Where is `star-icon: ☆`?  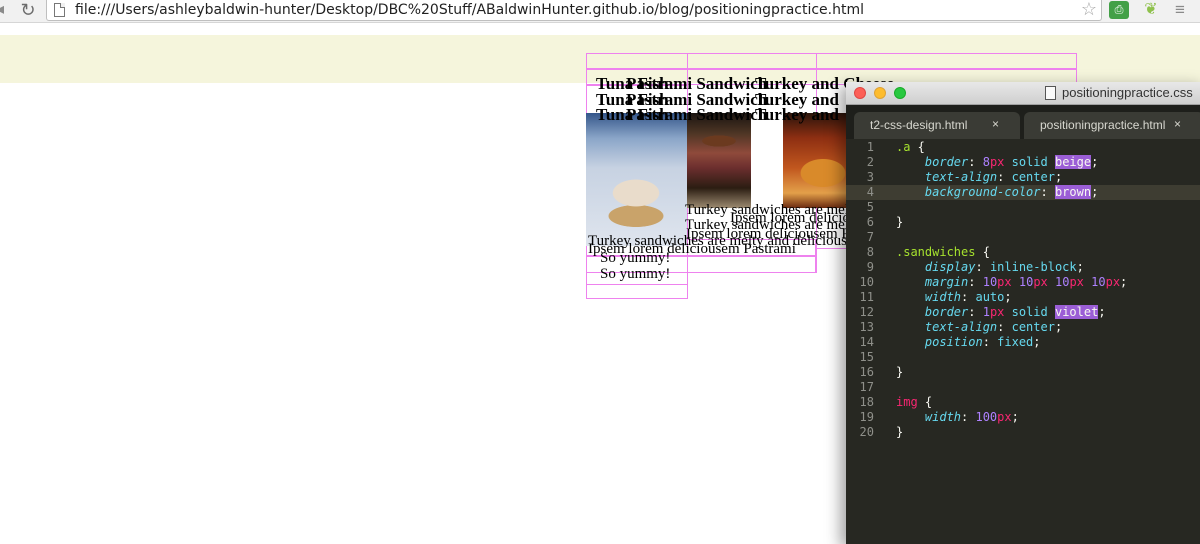
star-icon: ☆ is located at coordinates (1089, 9).